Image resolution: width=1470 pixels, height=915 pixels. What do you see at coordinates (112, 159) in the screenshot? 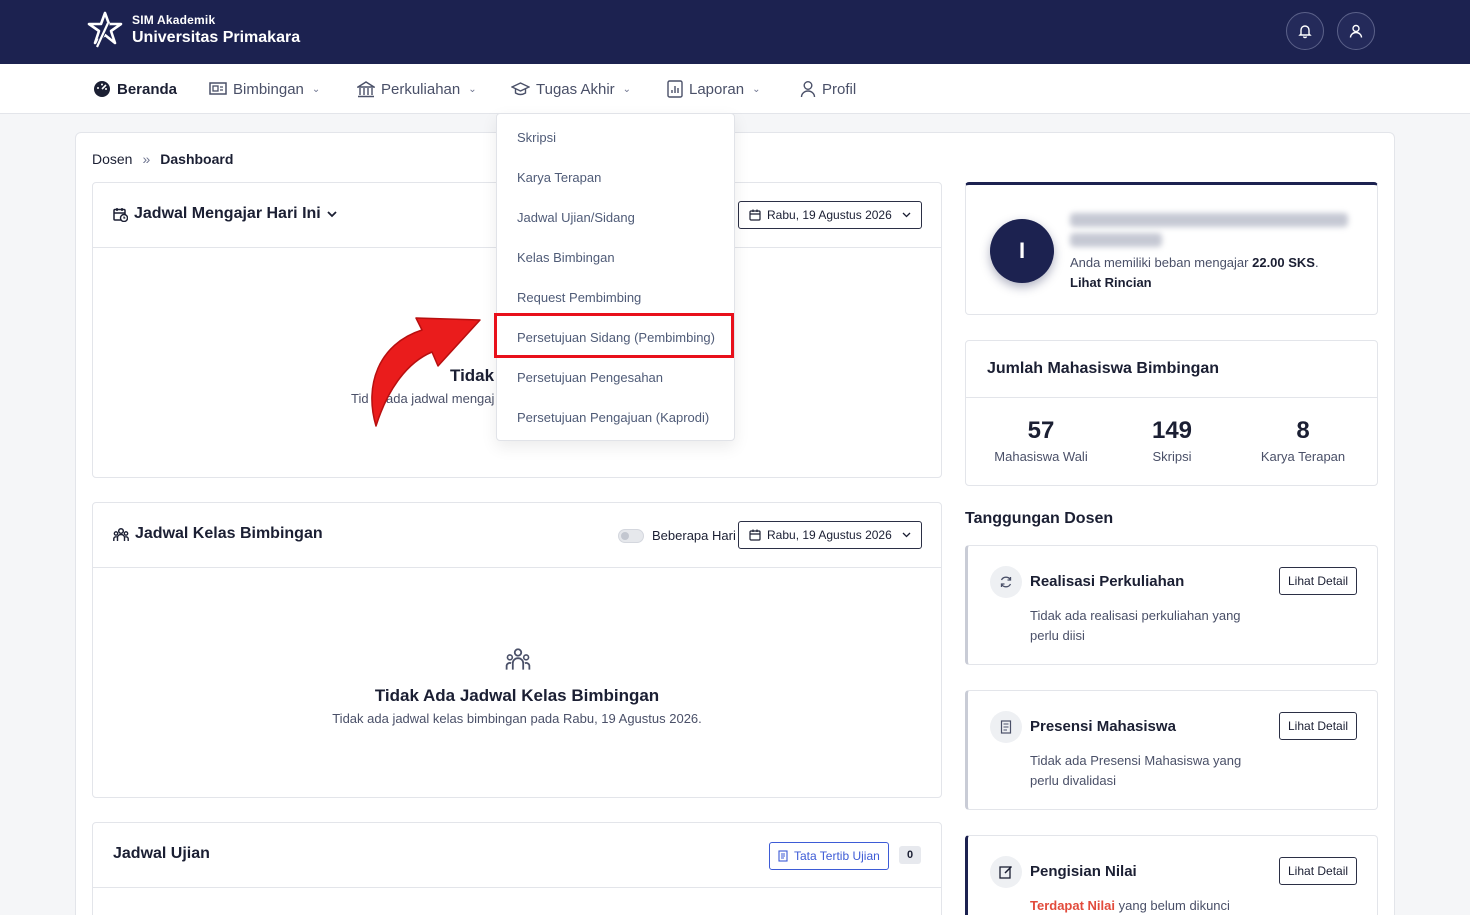
I see `breadcrumb-root: Dosen` at bounding box center [112, 159].